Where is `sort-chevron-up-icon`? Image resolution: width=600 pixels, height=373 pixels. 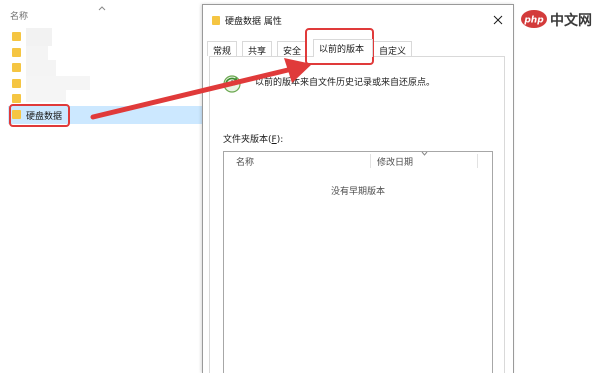 sort-chevron-up-icon is located at coordinates (102, 8).